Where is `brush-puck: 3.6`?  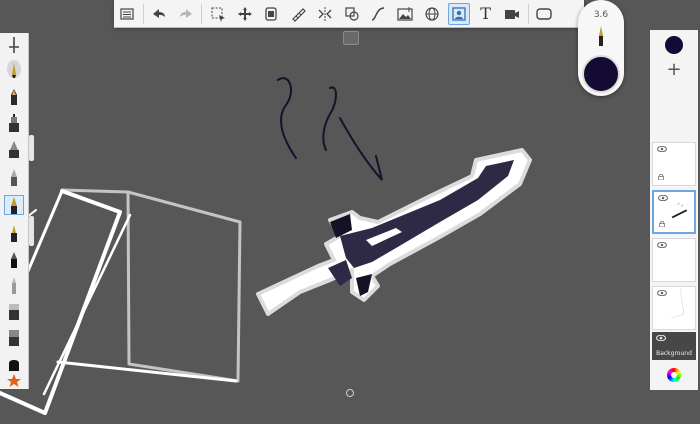
brush-puck: 3.6 is located at coordinates (601, 48).